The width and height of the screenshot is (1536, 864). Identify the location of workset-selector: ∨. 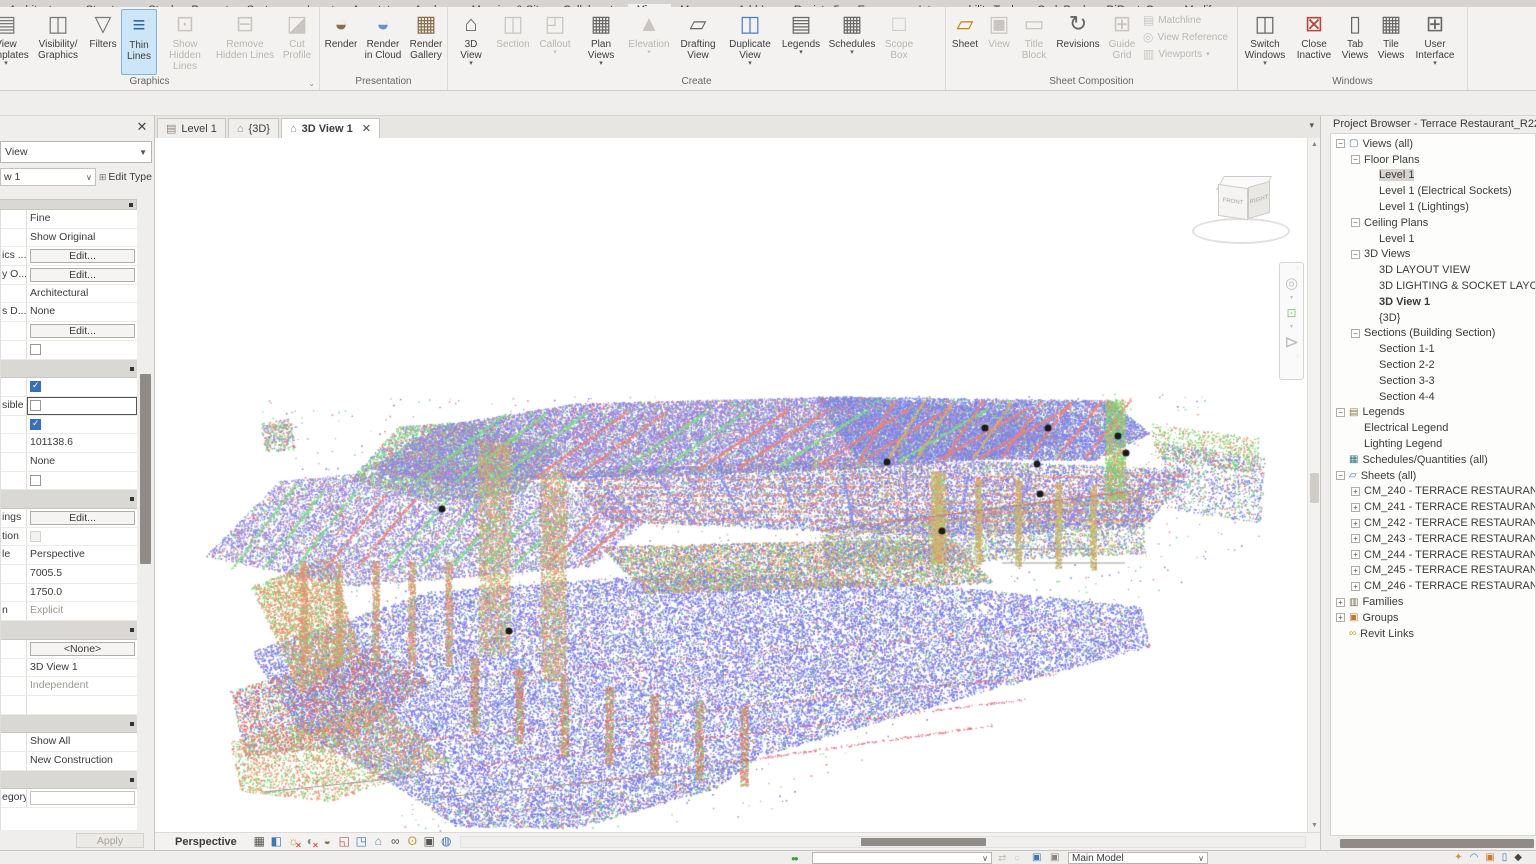
(902, 858).